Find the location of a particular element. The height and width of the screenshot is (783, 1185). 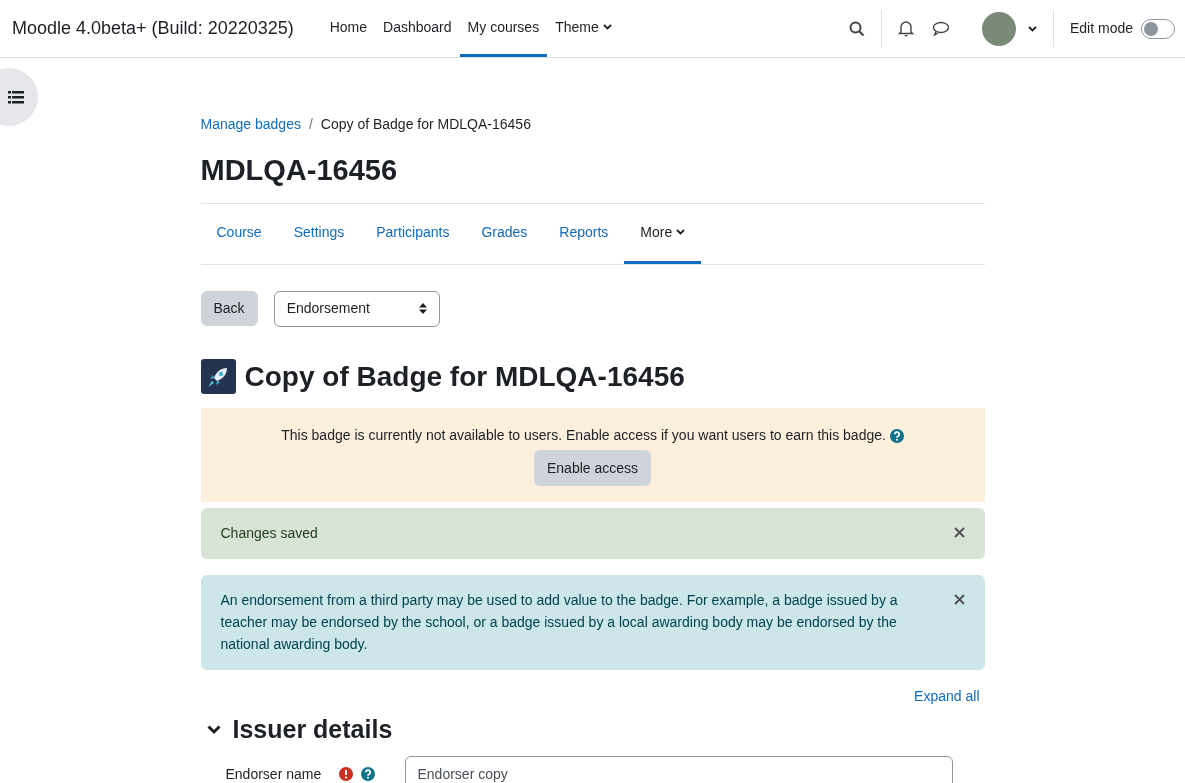

field-label: Endorser name is located at coordinates (273, 773).